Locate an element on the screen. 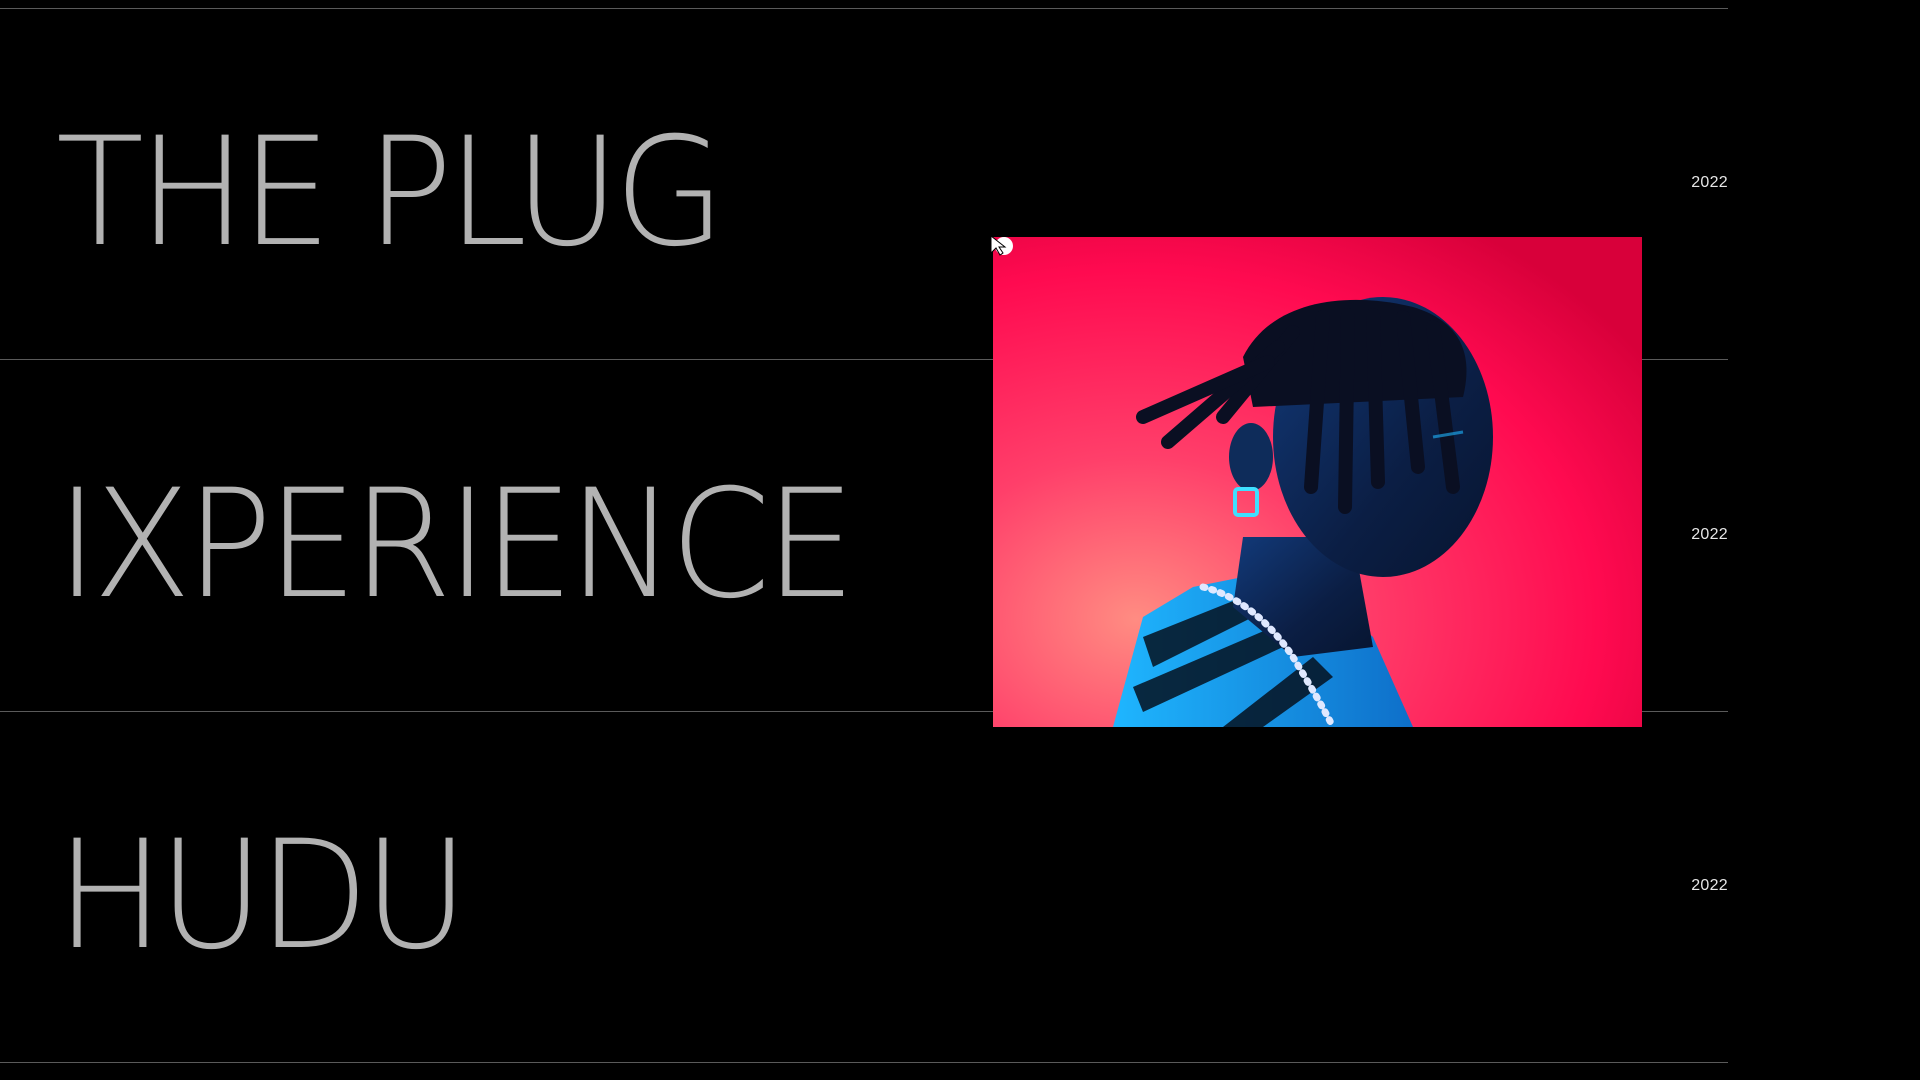  project-title: HUDU is located at coordinates (262, 896).